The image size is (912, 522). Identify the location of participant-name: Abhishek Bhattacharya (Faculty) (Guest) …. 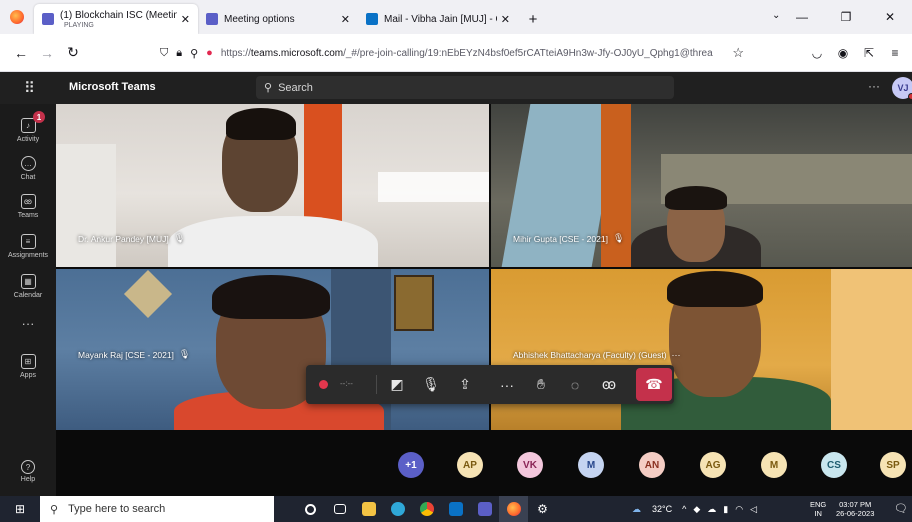
(597, 355).